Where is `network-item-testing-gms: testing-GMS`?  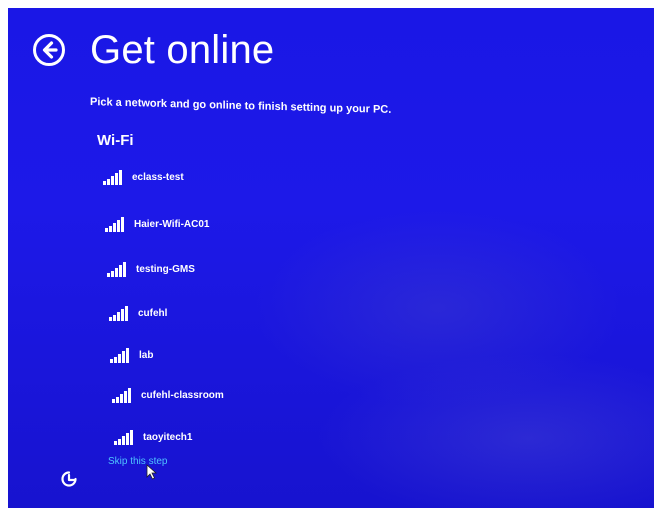 network-item-testing-gms: testing-GMS is located at coordinates (150, 269).